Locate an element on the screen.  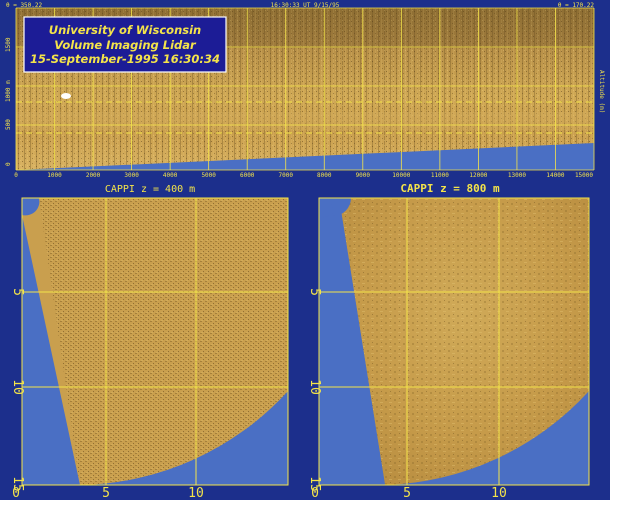
cappi-right-ytick-5: 5 is located at coordinates (314, 292).